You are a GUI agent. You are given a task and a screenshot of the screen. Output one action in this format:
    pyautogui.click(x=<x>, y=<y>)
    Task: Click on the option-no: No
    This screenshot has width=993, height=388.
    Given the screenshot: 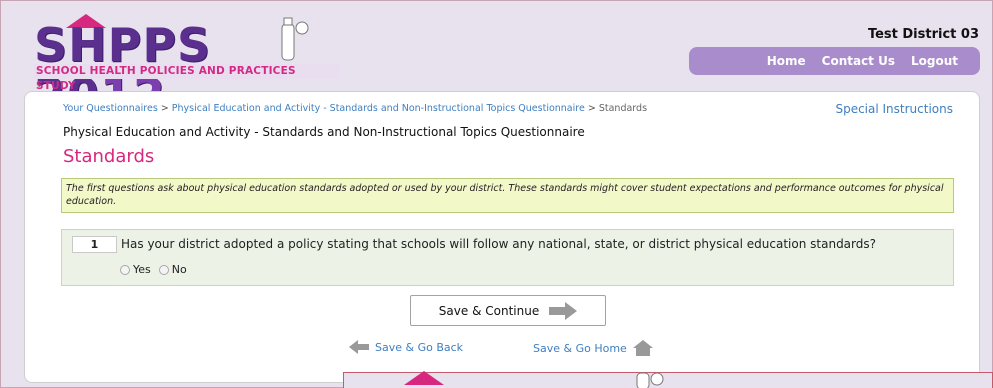 What is the action you would take?
    pyautogui.click(x=172, y=269)
    